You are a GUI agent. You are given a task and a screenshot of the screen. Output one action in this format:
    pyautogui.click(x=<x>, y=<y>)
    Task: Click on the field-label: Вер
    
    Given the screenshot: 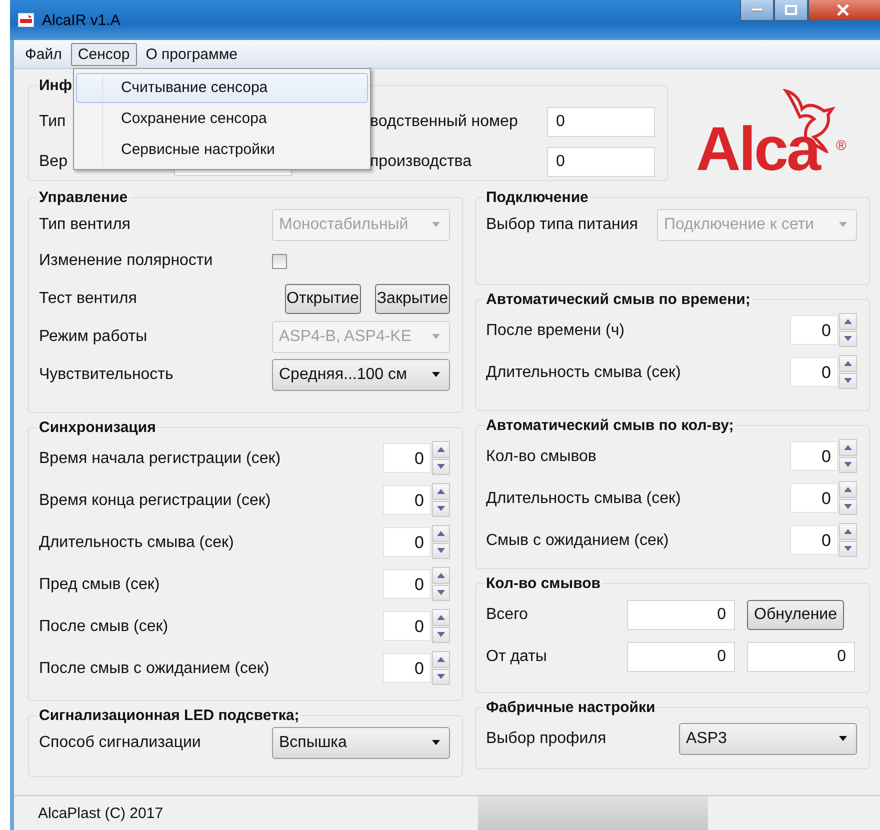 What is the action you would take?
    pyautogui.click(x=53, y=161)
    